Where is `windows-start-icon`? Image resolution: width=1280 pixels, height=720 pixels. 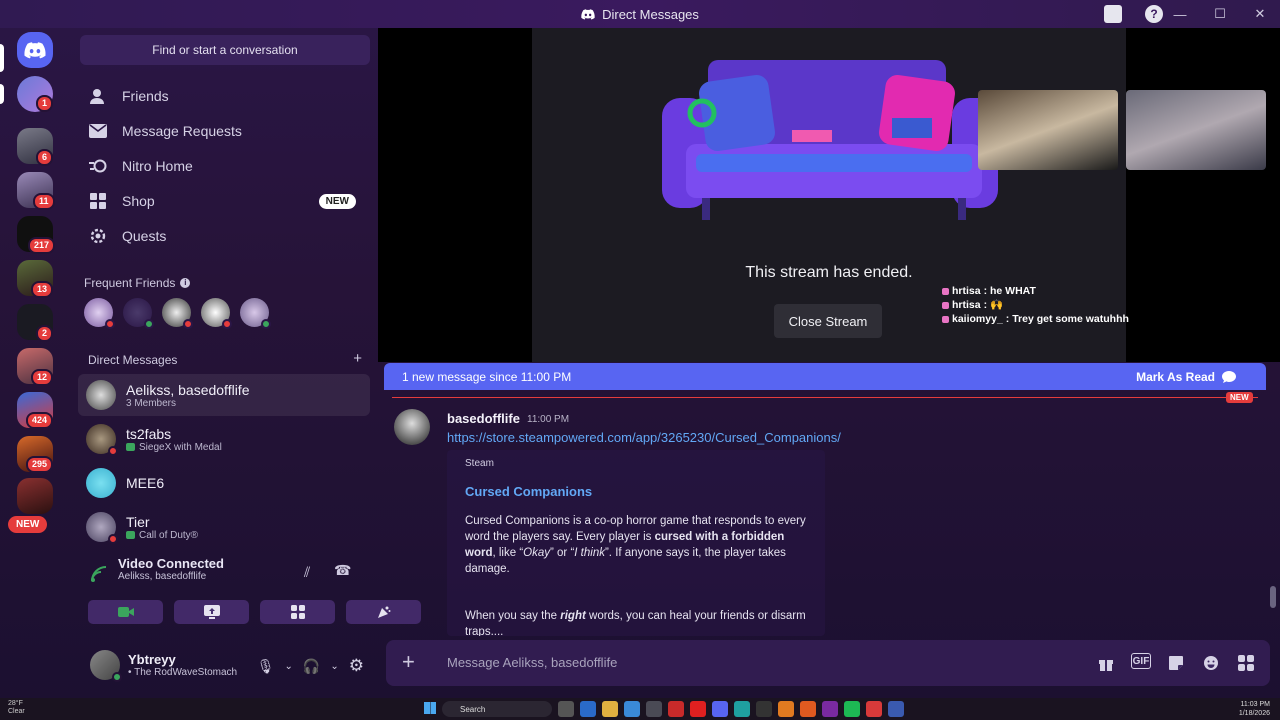
windows-start-icon is located at coordinates (430, 708).